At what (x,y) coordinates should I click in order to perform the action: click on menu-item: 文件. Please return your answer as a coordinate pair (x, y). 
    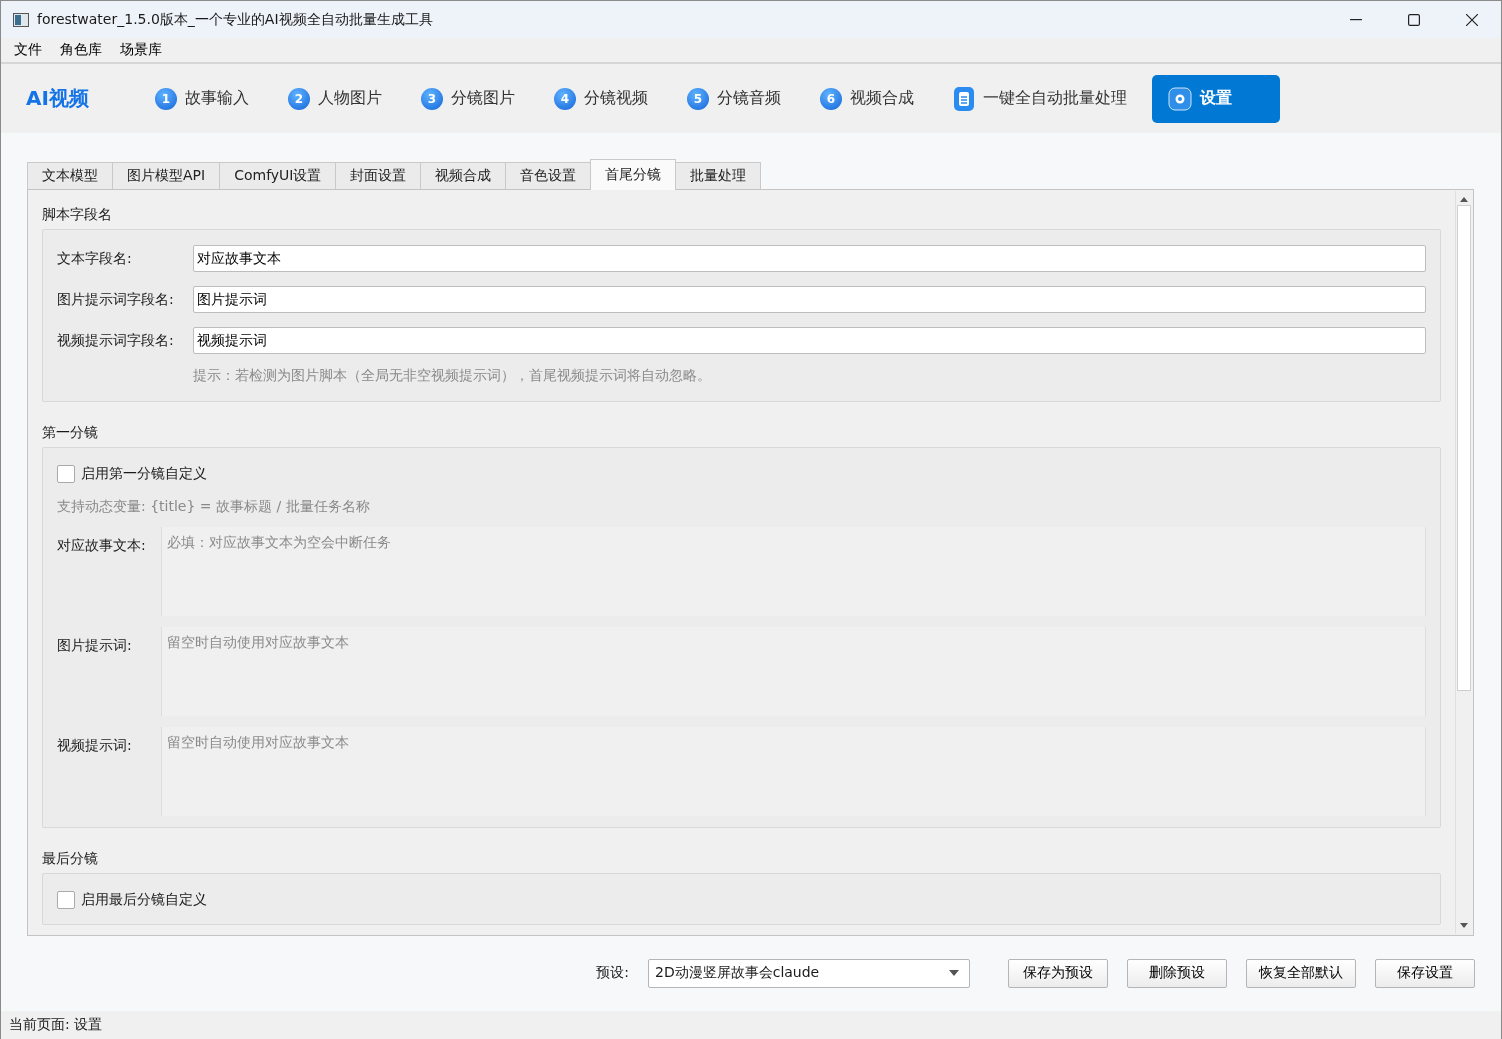
    Looking at the image, I should click on (28, 50).